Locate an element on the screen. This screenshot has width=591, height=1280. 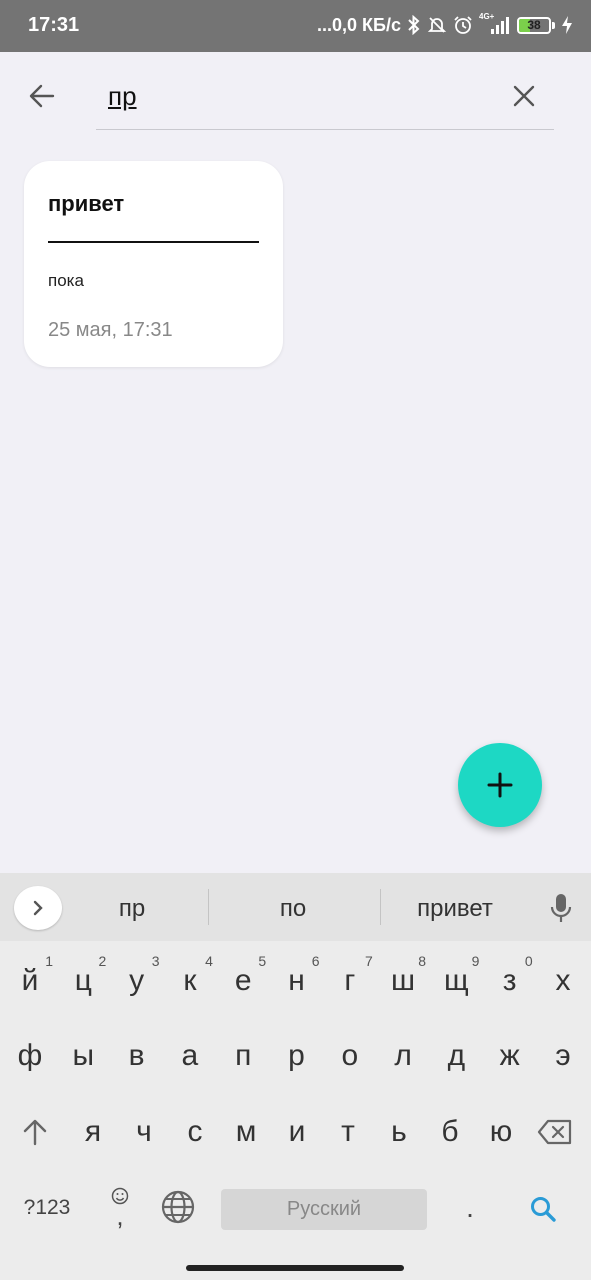
add-note-button is located at coordinates (500, 785).